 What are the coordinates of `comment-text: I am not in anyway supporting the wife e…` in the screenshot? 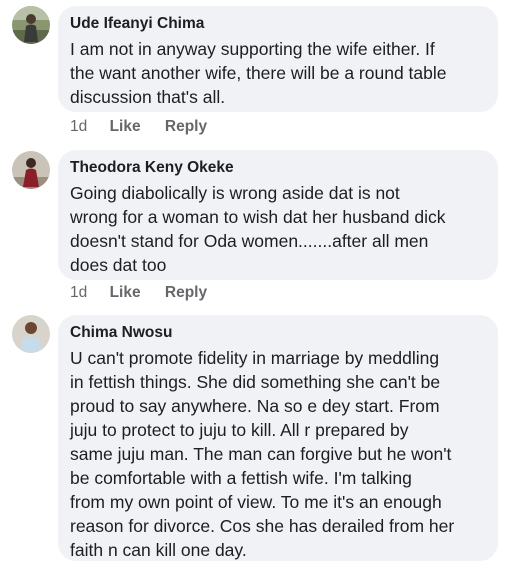 It's located at (258, 73).